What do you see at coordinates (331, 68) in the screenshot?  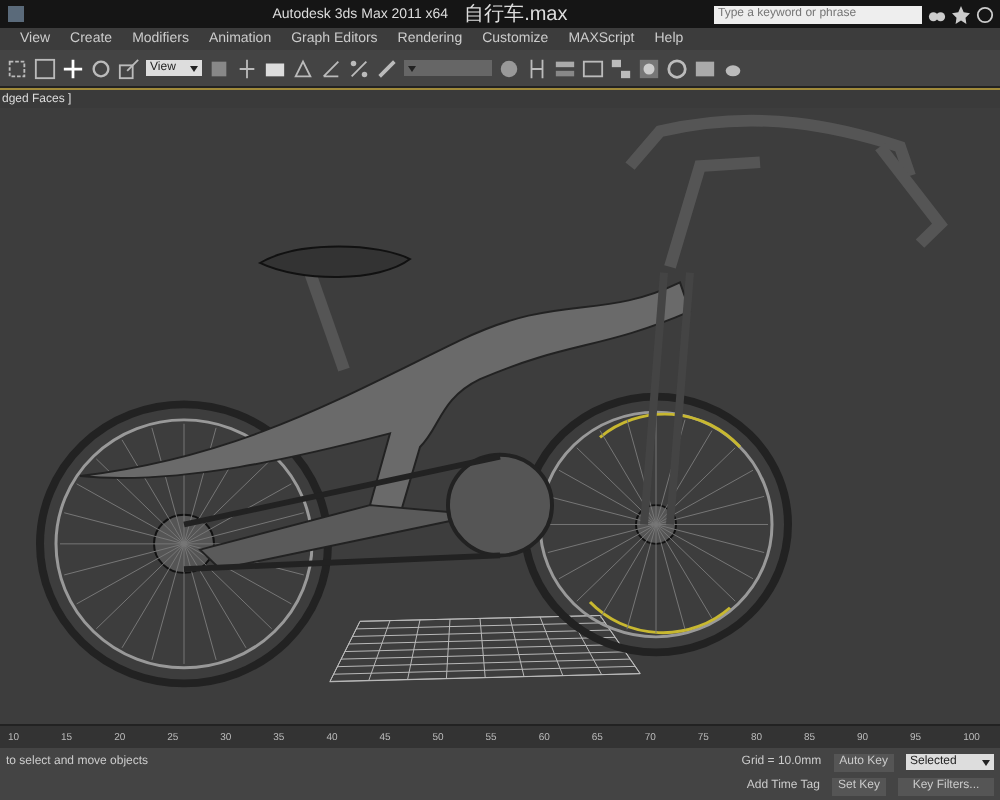 I see `angle-snap-icon` at bounding box center [331, 68].